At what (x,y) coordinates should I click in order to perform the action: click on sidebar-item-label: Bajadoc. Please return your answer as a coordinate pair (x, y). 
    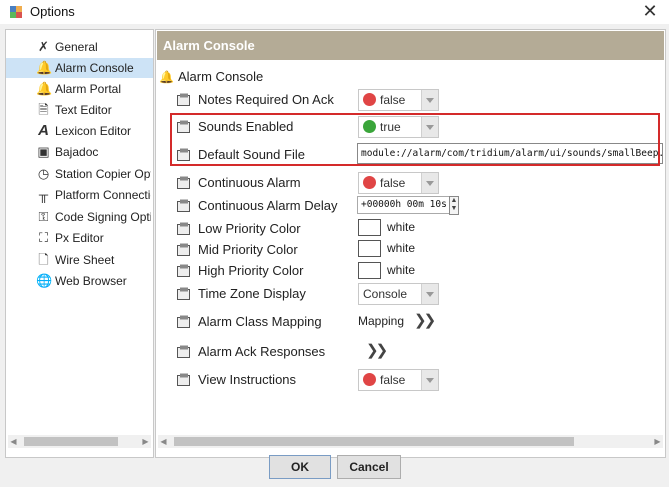
    Looking at the image, I should click on (77, 152).